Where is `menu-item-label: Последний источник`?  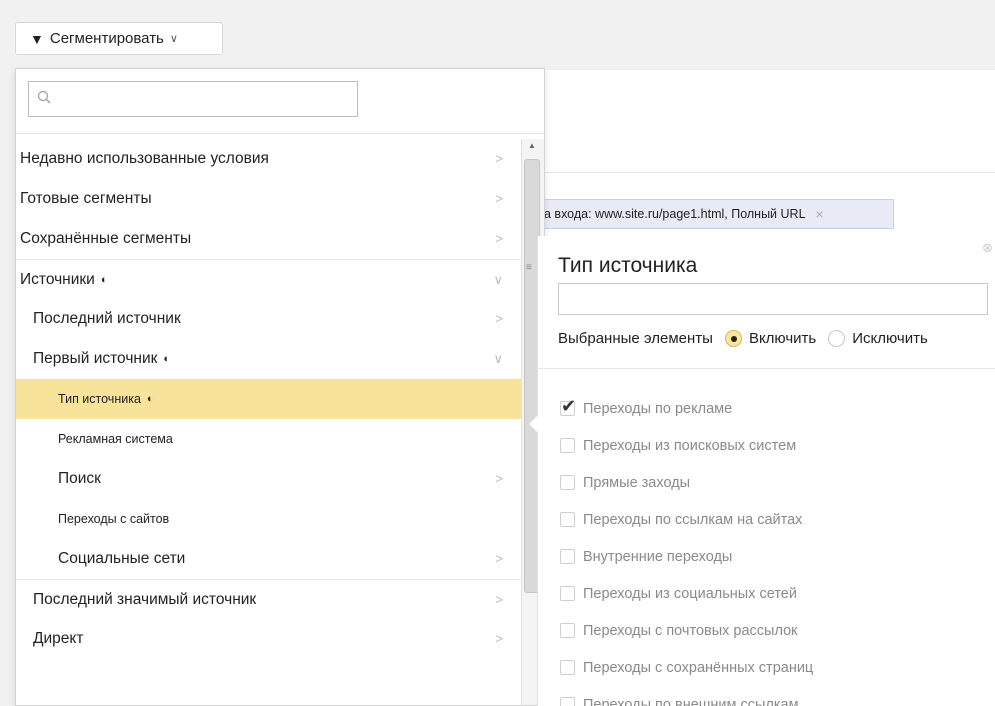
menu-item-label: Последний источник is located at coordinates (107, 318).